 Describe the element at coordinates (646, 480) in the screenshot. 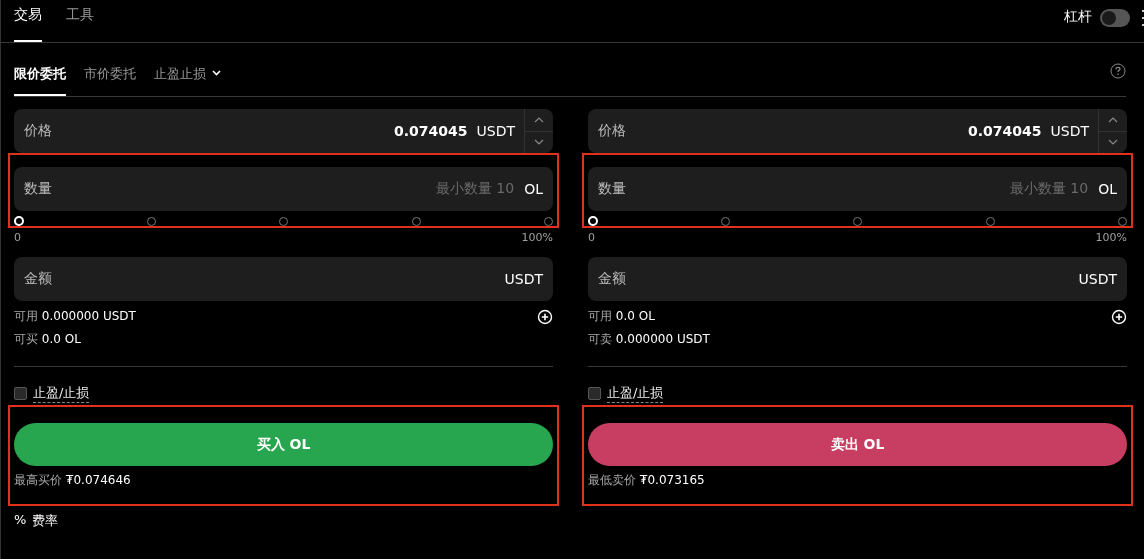

I see `best-price-text: 最低卖价 ₮0.073165` at that location.